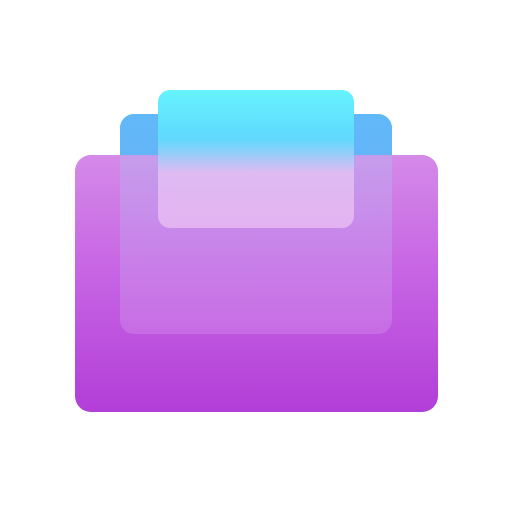 The width and height of the screenshot is (512, 512). What do you see at coordinates (256, 159) in the screenshot?
I see `back-card-layer` at bounding box center [256, 159].